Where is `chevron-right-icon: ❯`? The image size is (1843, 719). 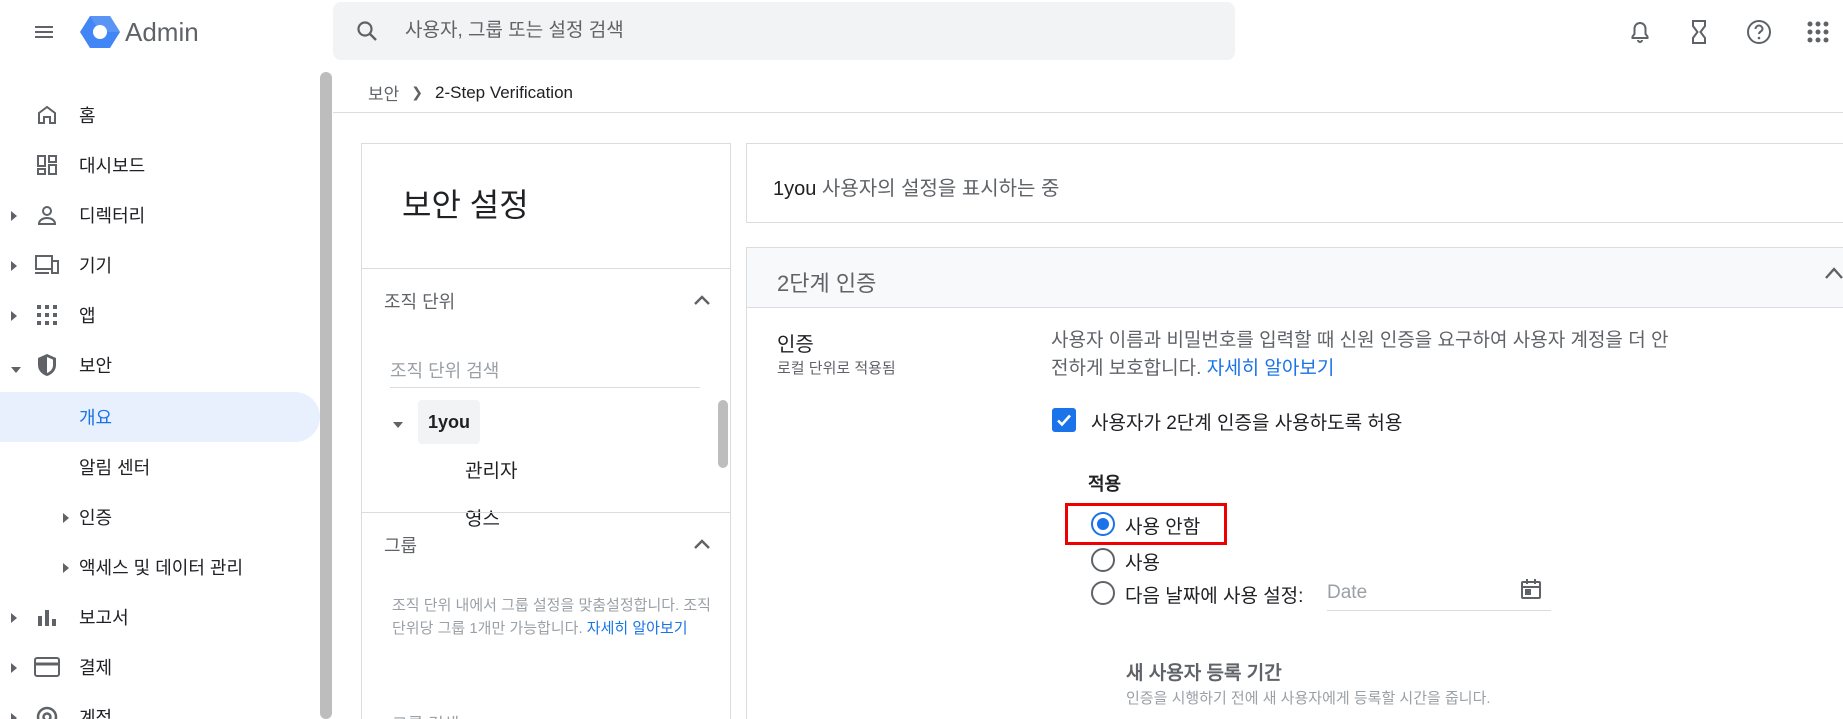 chevron-right-icon: ❯ is located at coordinates (417, 92).